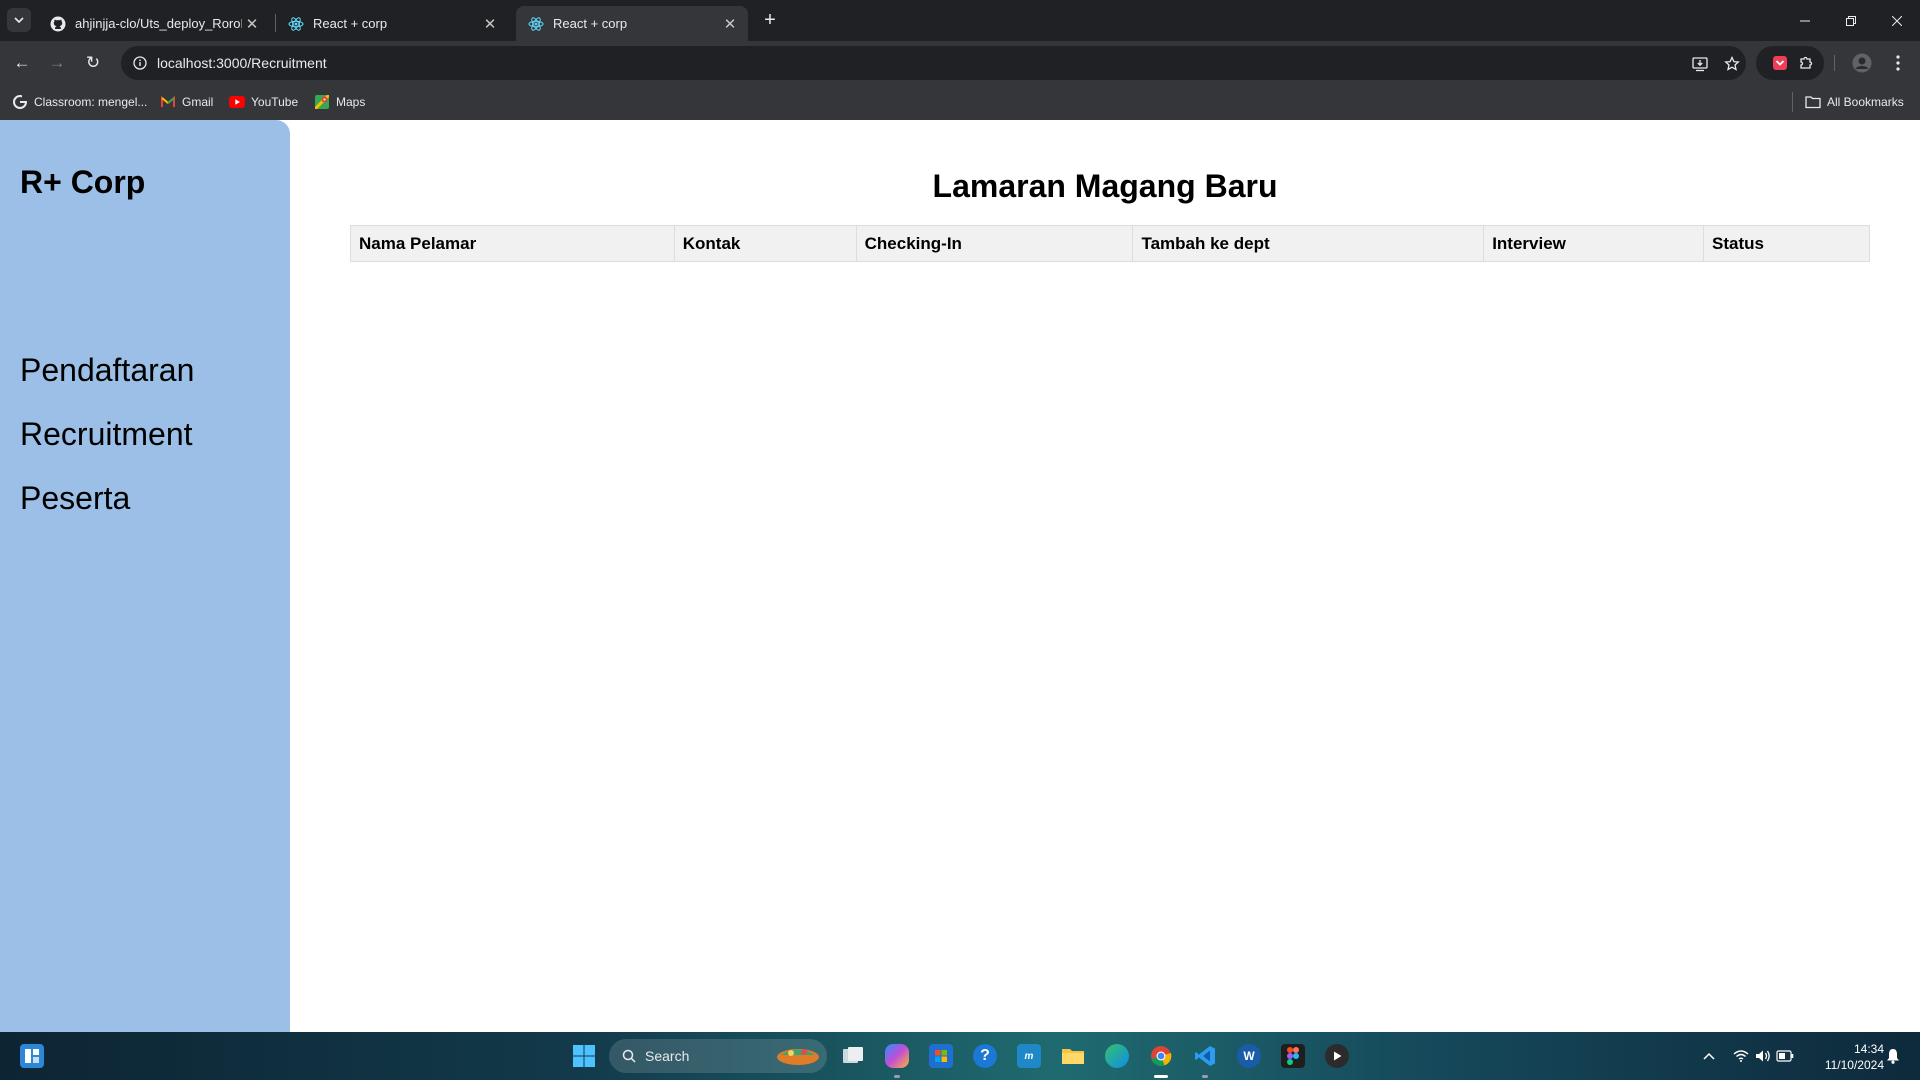 This screenshot has height=1080, width=1920. I want to click on edge-icon, so click(1117, 1056).